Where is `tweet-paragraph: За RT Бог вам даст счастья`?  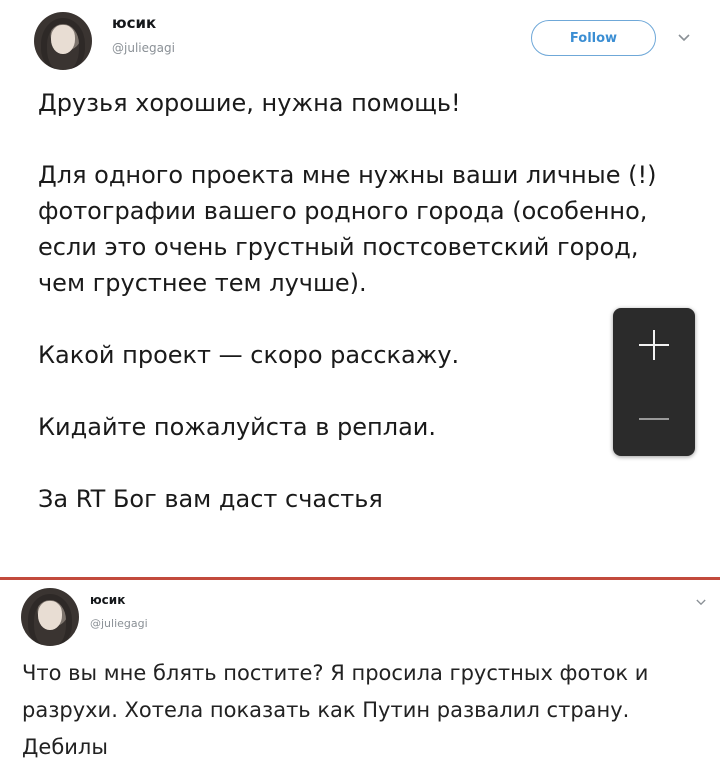 tweet-paragraph: За RT Бог вам даст счастья is located at coordinates (210, 499).